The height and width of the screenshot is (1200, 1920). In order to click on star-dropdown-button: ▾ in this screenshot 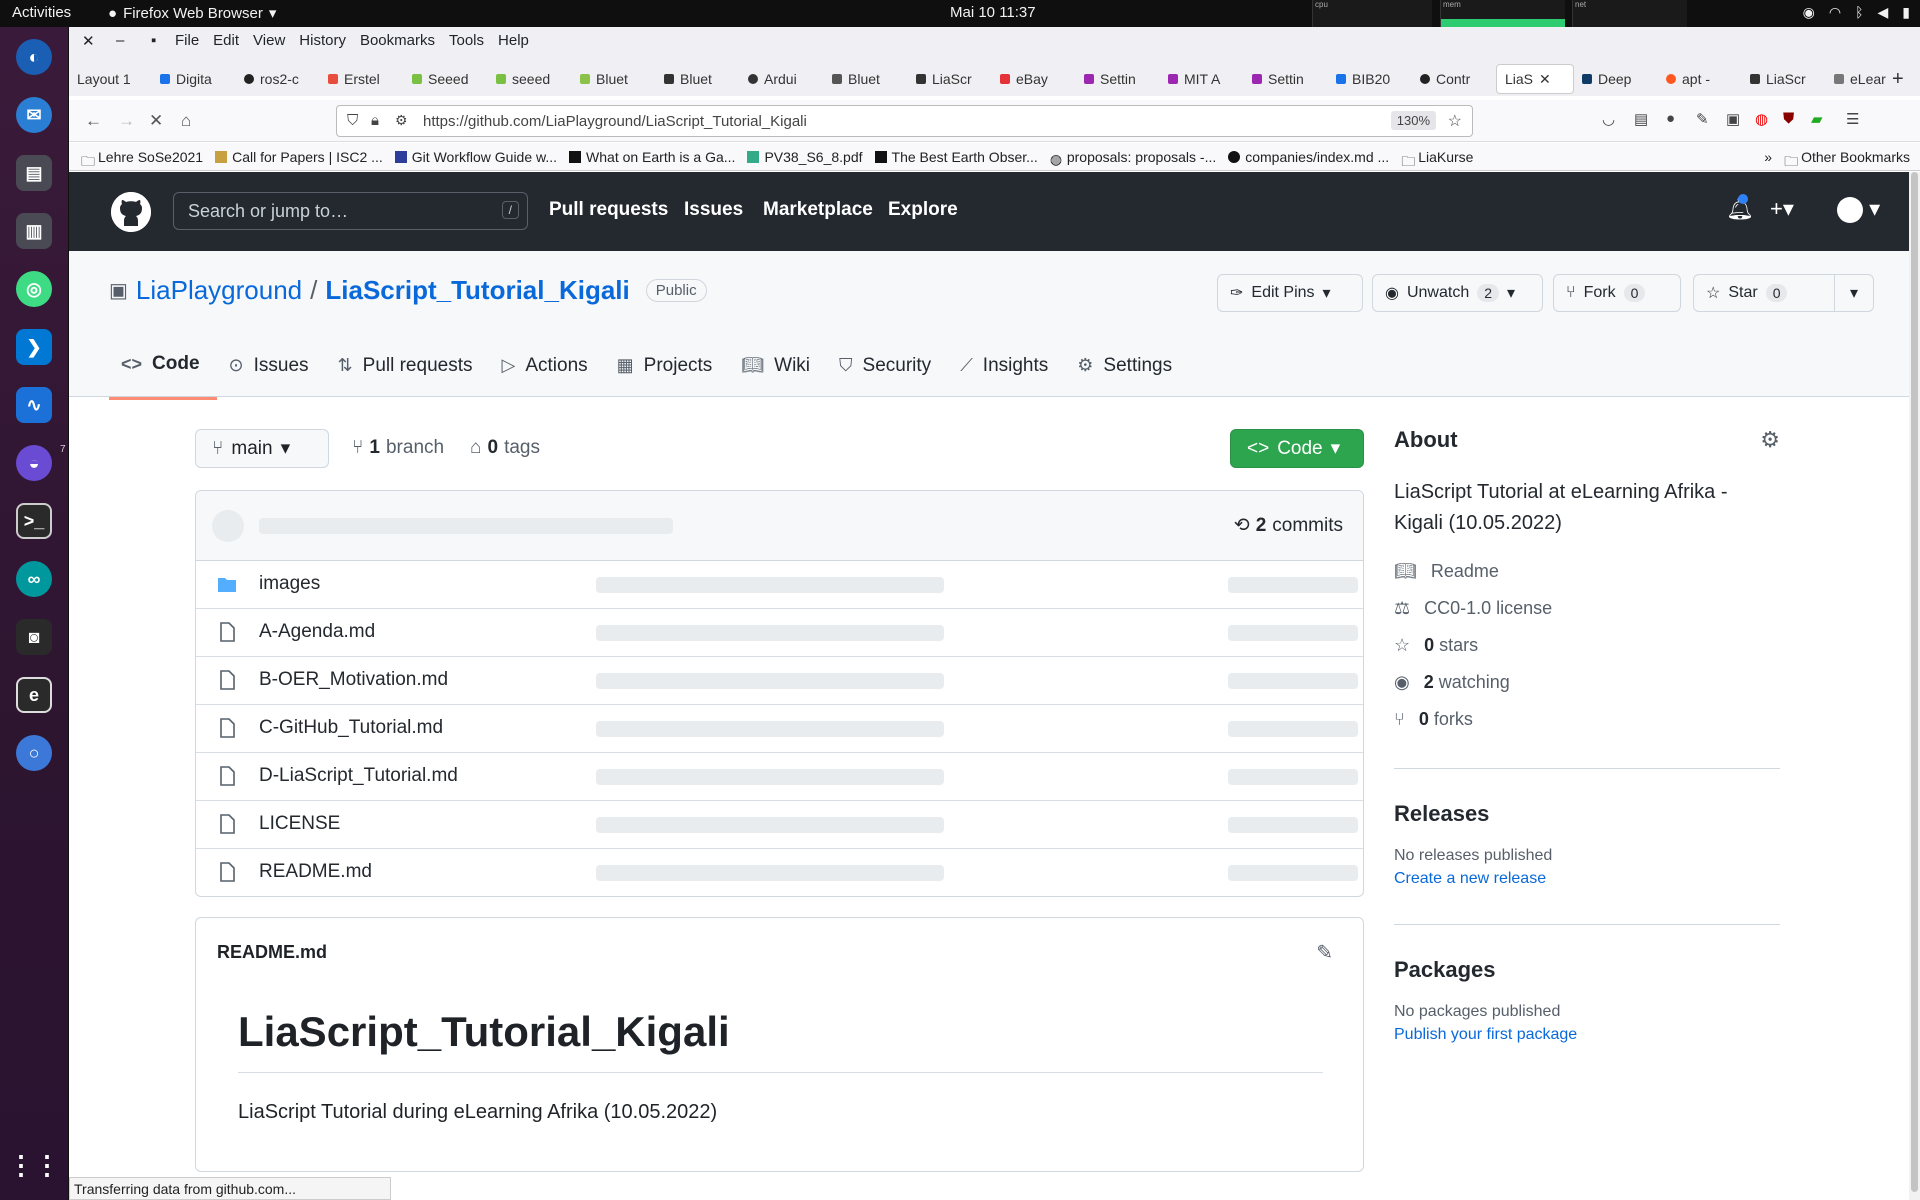, I will do `click(1854, 293)`.